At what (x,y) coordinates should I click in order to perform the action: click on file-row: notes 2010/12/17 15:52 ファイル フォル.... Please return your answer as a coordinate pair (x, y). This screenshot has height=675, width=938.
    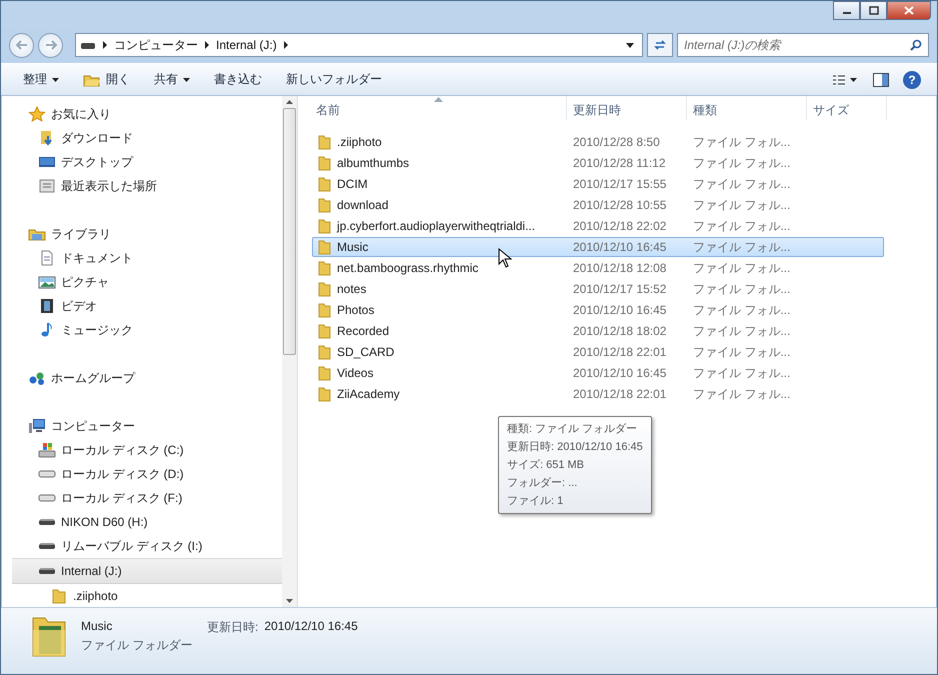
    Looking at the image, I should click on (598, 289).